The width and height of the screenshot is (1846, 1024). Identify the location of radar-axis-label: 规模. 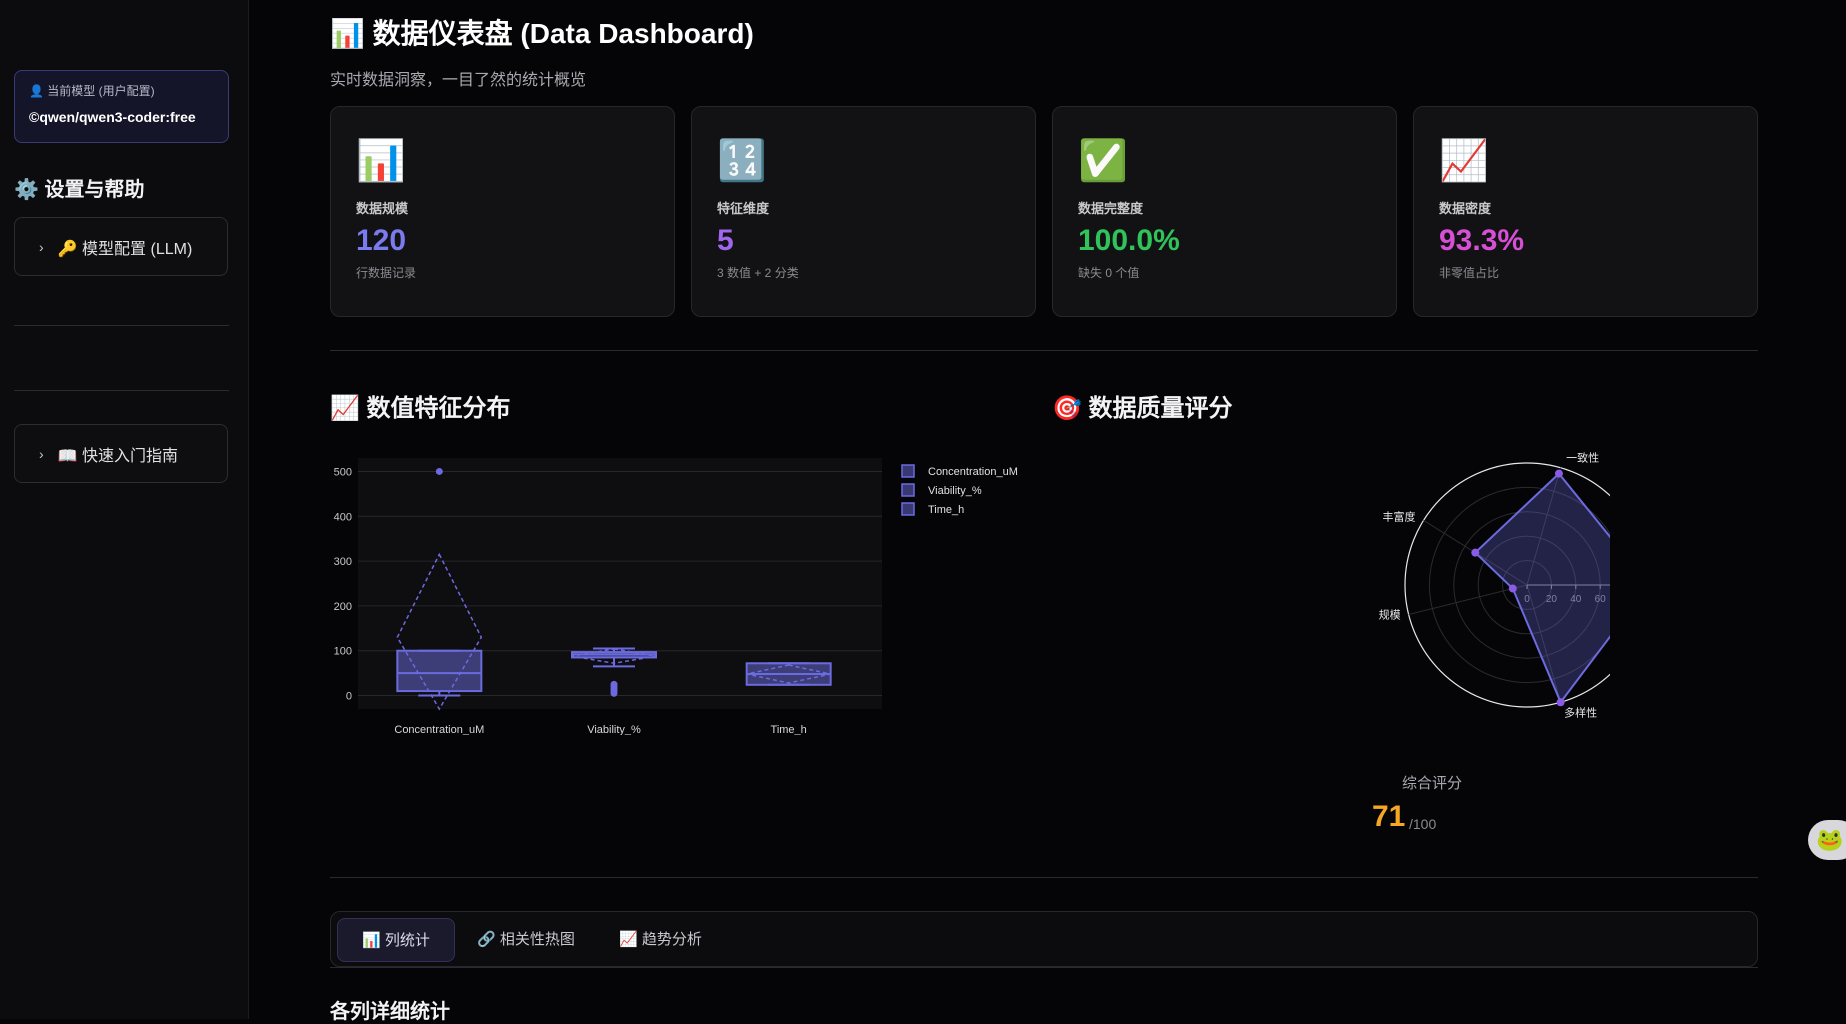
(1390, 615).